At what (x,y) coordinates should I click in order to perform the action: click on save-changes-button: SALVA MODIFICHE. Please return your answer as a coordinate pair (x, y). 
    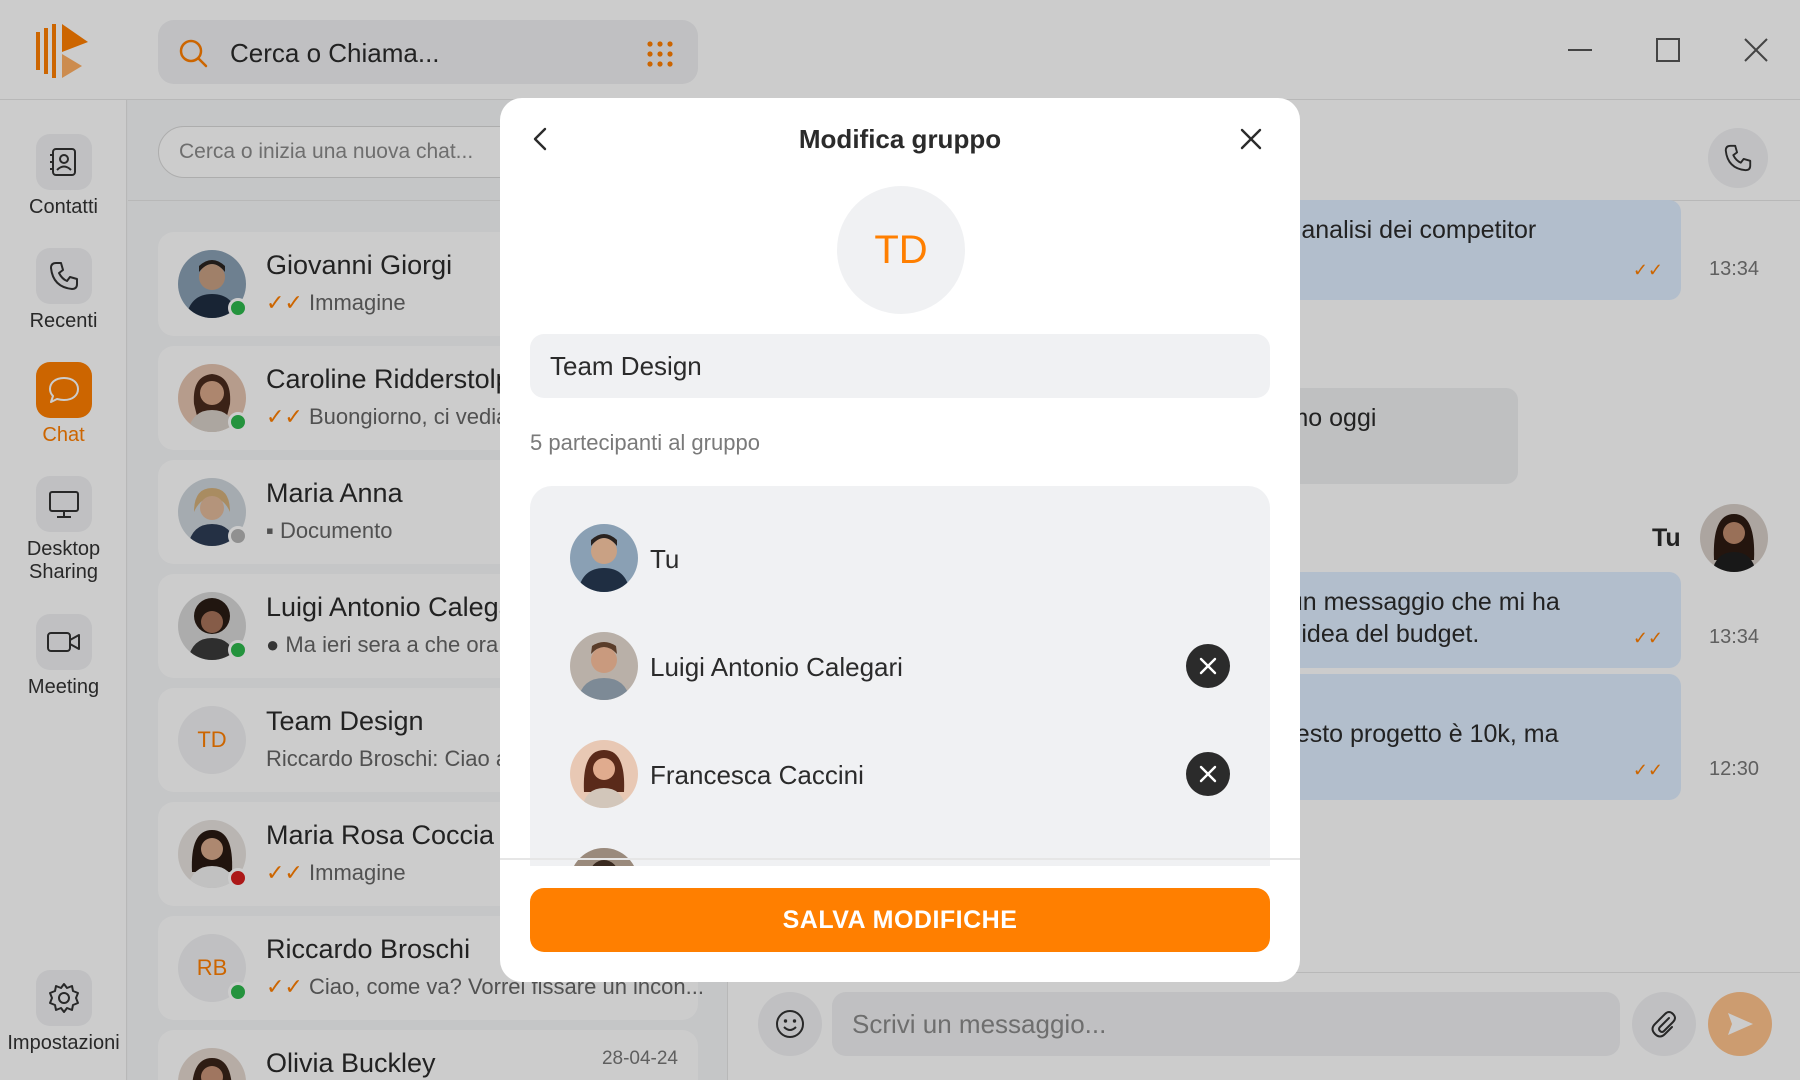
    Looking at the image, I should click on (900, 920).